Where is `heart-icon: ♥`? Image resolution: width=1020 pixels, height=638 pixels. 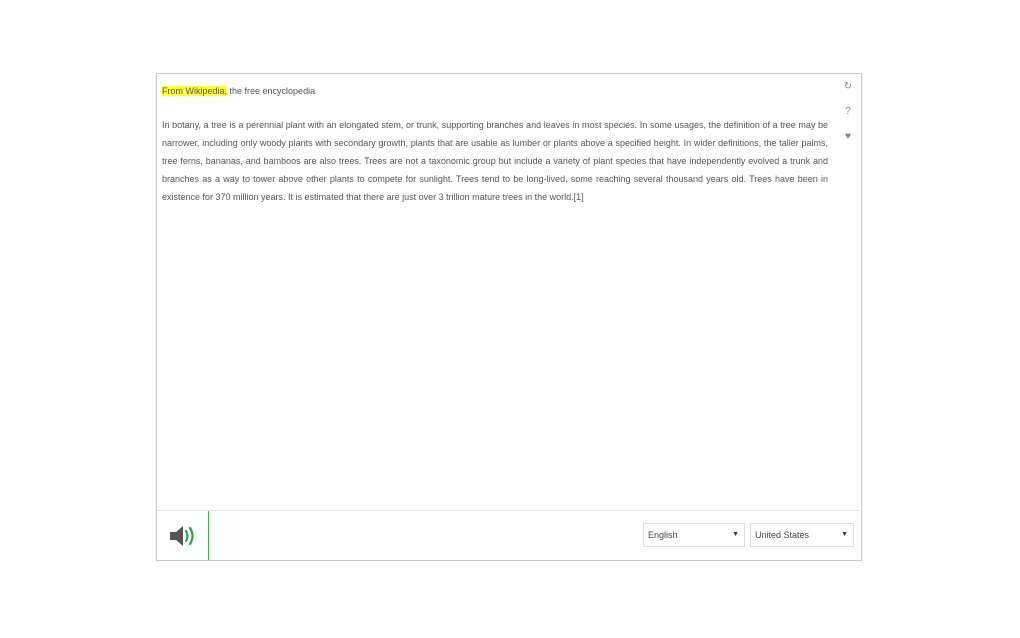 heart-icon: ♥ is located at coordinates (848, 142).